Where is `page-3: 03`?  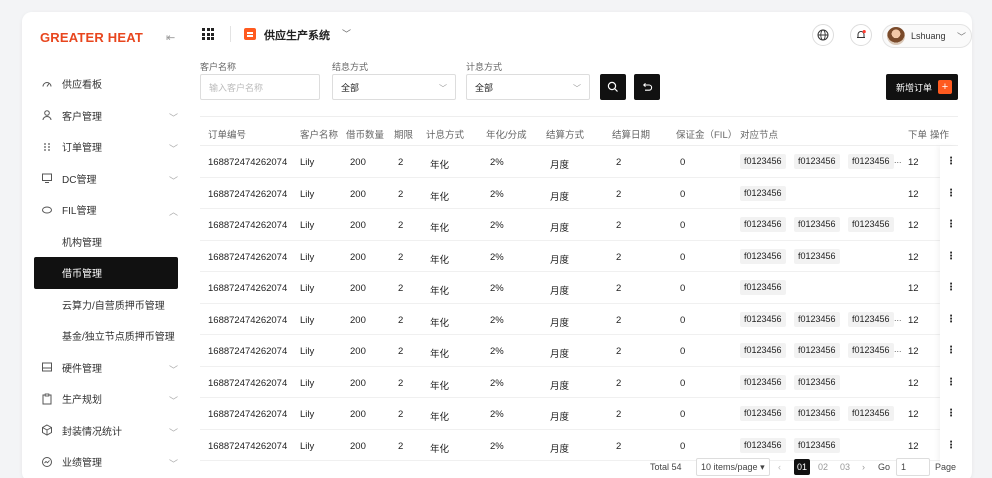 page-3: 03 is located at coordinates (845, 467).